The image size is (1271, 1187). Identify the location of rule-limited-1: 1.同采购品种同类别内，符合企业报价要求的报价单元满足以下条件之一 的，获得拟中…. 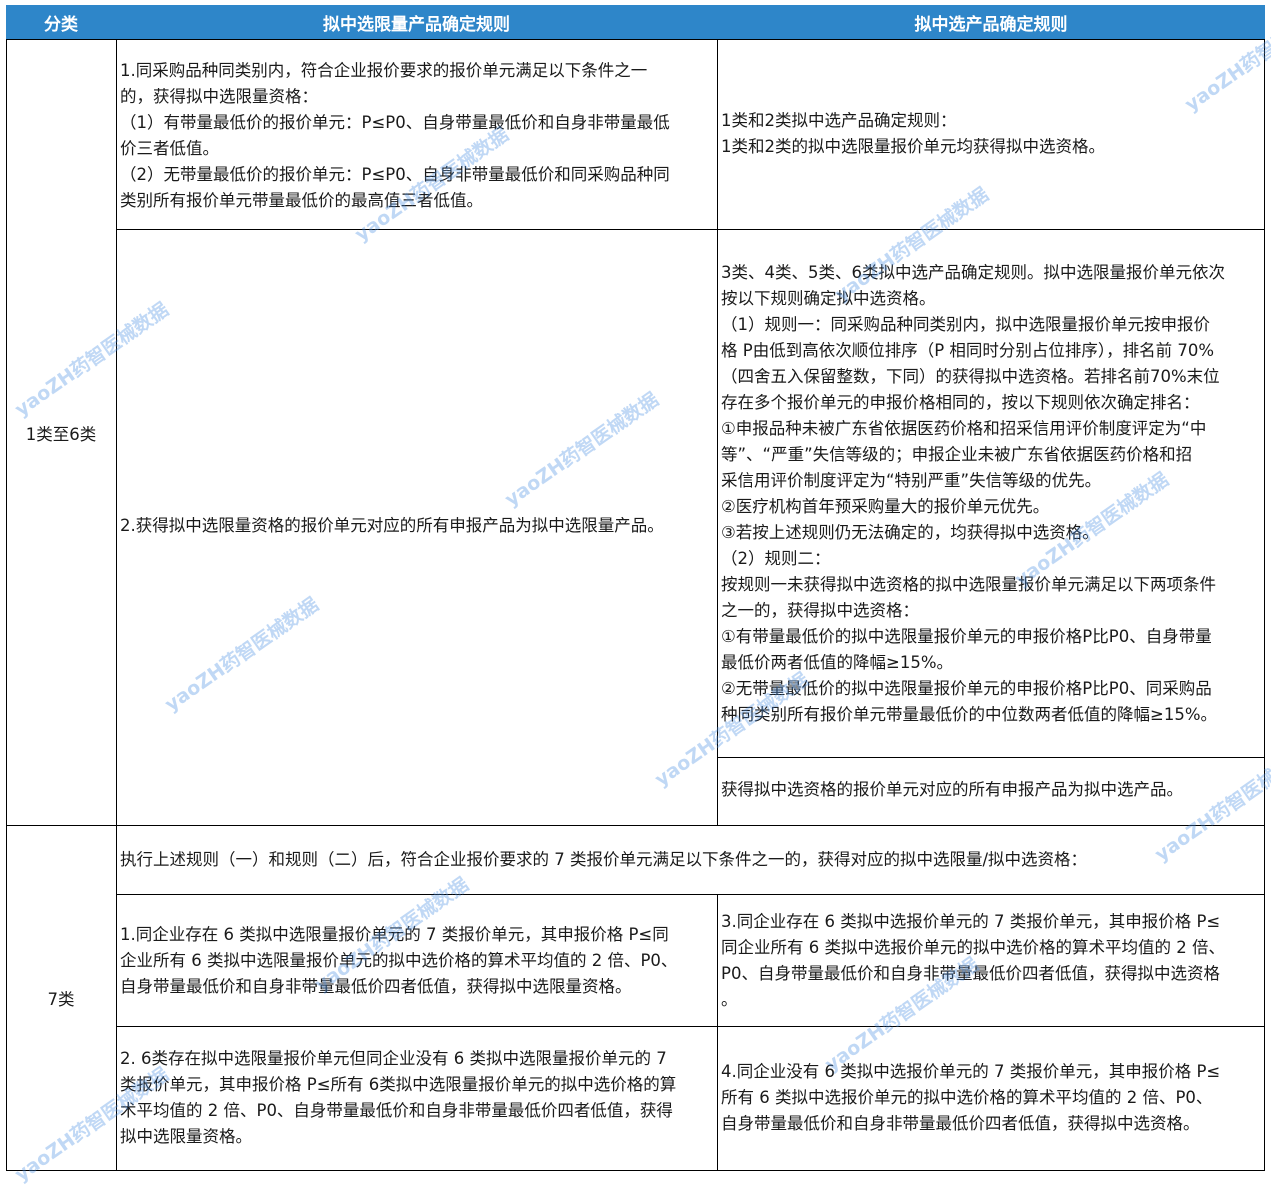
(395, 135).